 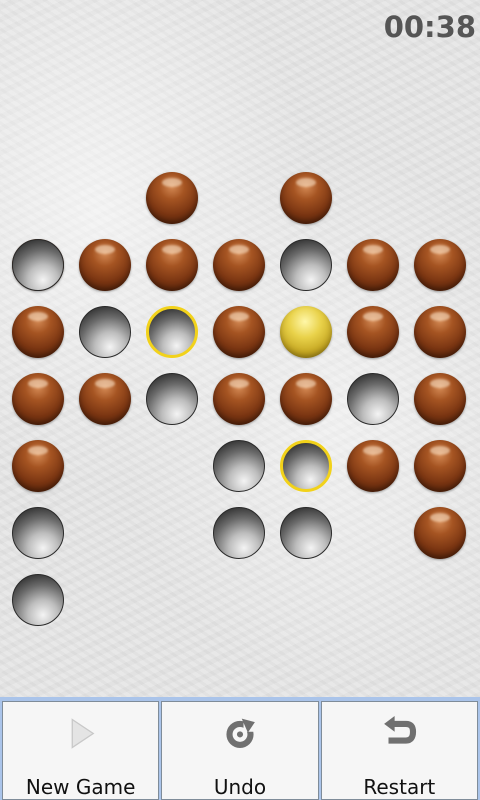 What do you see at coordinates (399, 787) in the screenshot?
I see `restart-label: Restart` at bounding box center [399, 787].